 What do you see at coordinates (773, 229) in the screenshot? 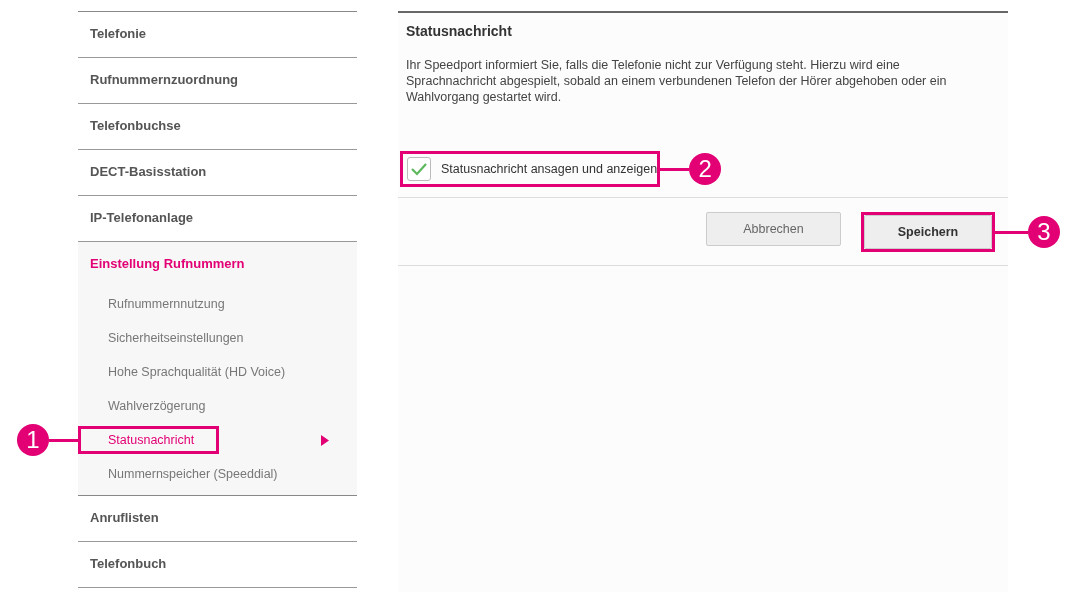
I see `cancel-button: Abbrechen` at bounding box center [773, 229].